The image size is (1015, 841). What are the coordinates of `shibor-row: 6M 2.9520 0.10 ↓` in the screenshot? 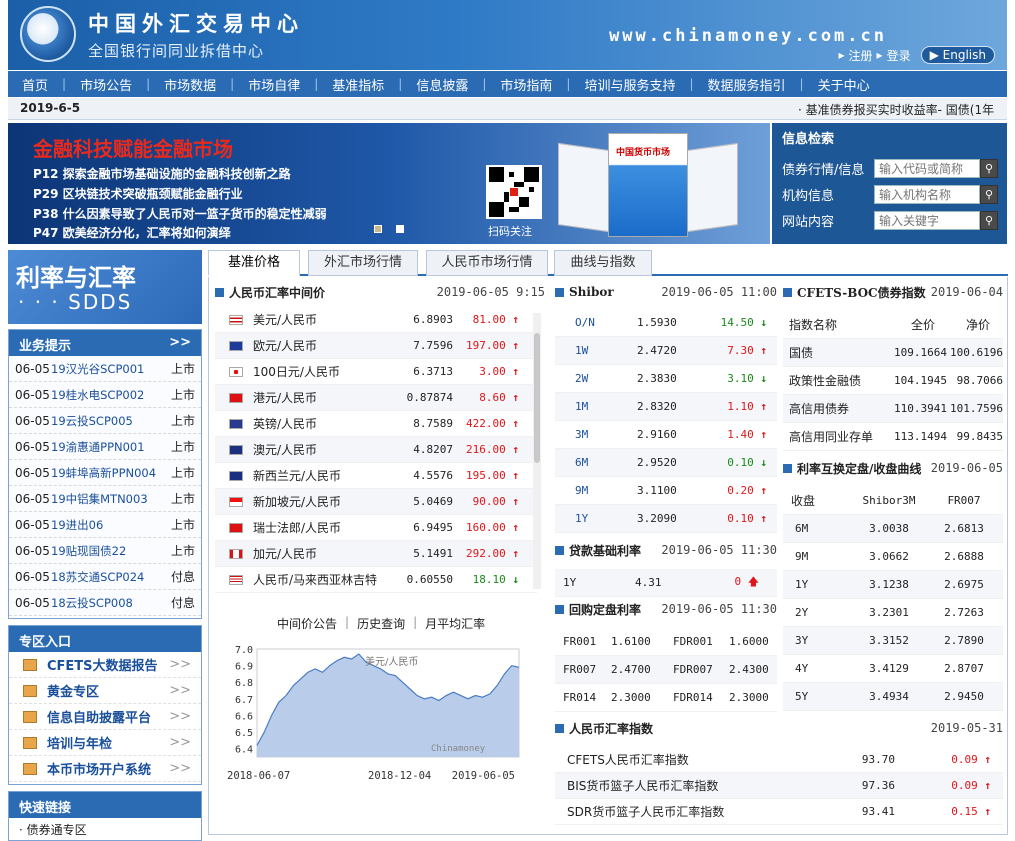 It's located at (666, 463).